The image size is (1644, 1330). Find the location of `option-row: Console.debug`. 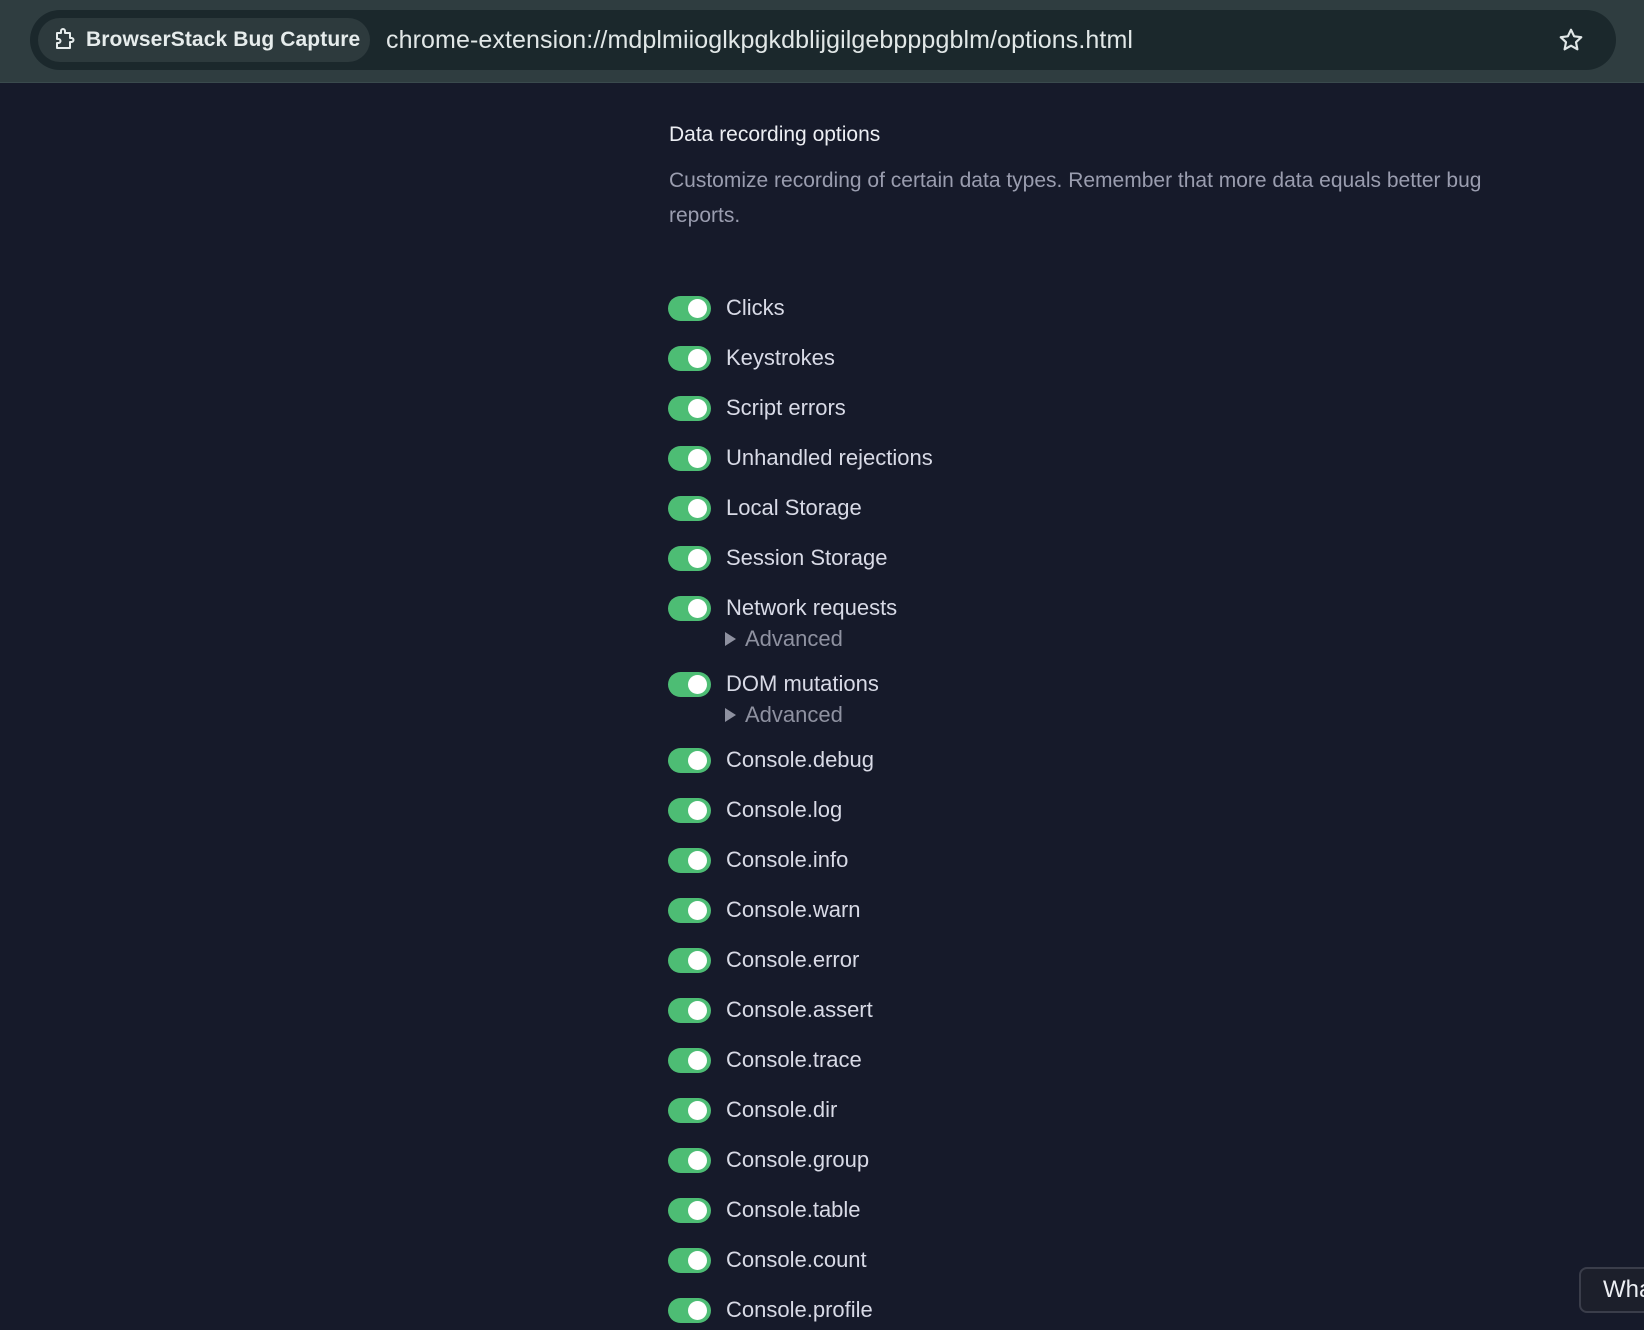

option-row: Console.debug is located at coordinates (800, 760).